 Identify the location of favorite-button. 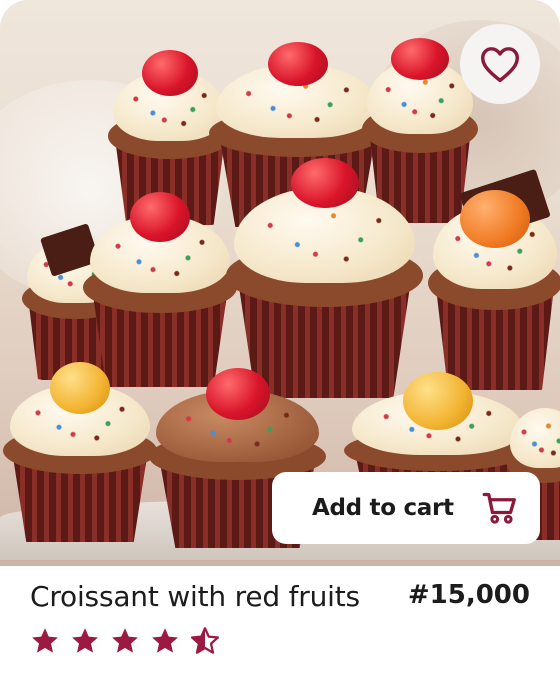
(500, 64).